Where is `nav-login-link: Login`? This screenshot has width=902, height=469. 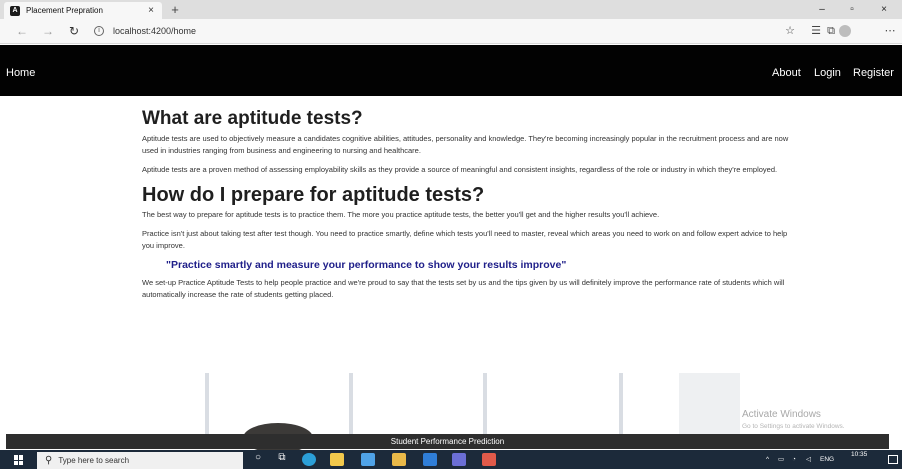 nav-login-link: Login is located at coordinates (827, 73).